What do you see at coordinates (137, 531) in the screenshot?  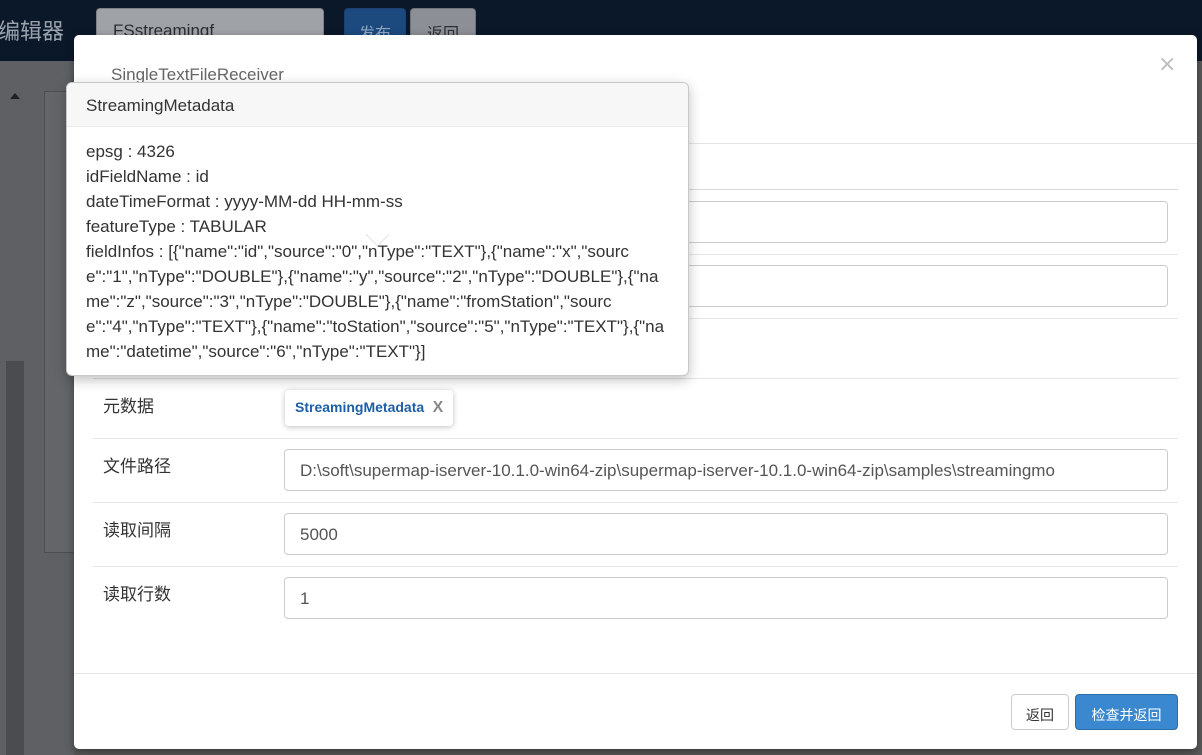 I see `interval-label: 读取间隔` at bounding box center [137, 531].